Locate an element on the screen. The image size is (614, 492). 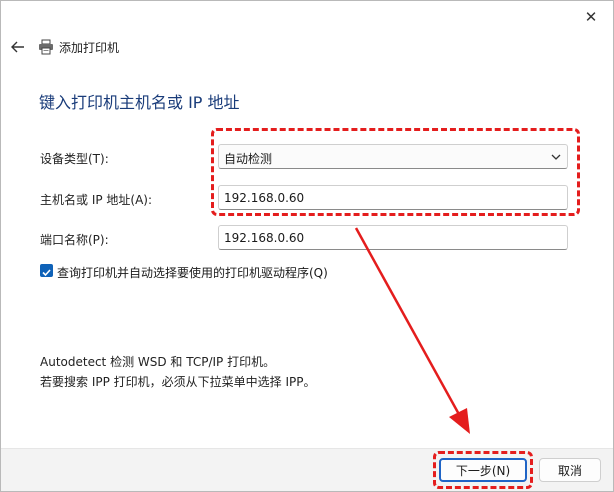
chevron-down-icon is located at coordinates (556, 157).